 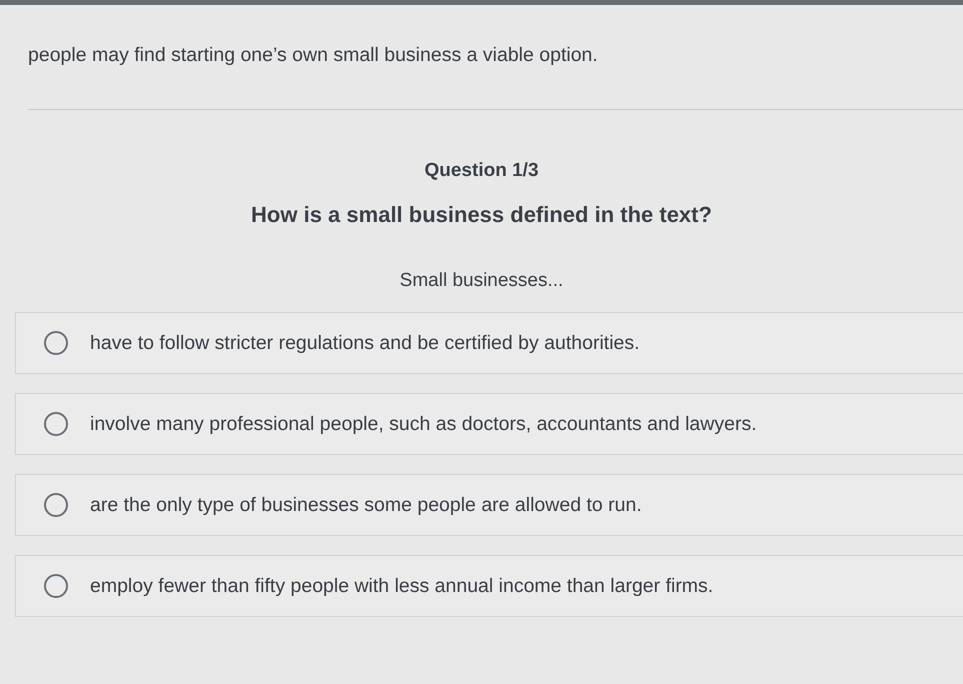 What do you see at coordinates (481, 215) in the screenshot?
I see `question-title: How is a small business defined in the text?` at bounding box center [481, 215].